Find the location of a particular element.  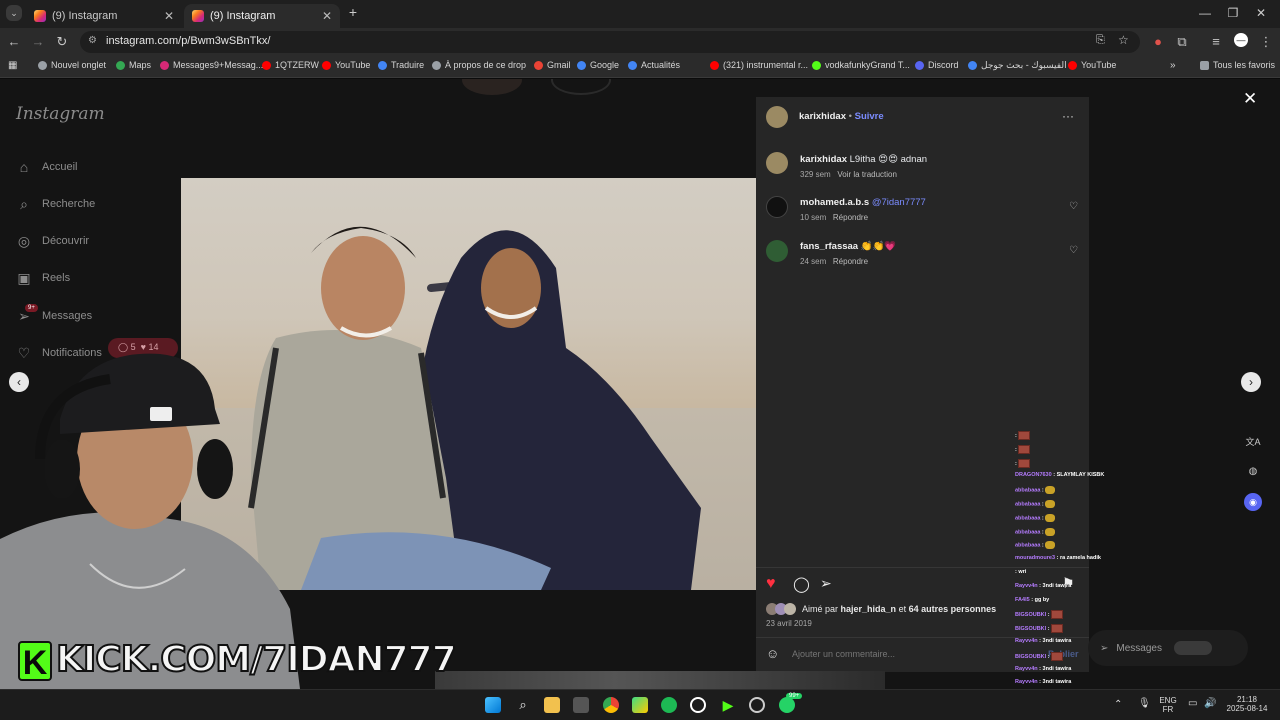

liked-by-others-link: 64 autres personnes is located at coordinates (953, 609).